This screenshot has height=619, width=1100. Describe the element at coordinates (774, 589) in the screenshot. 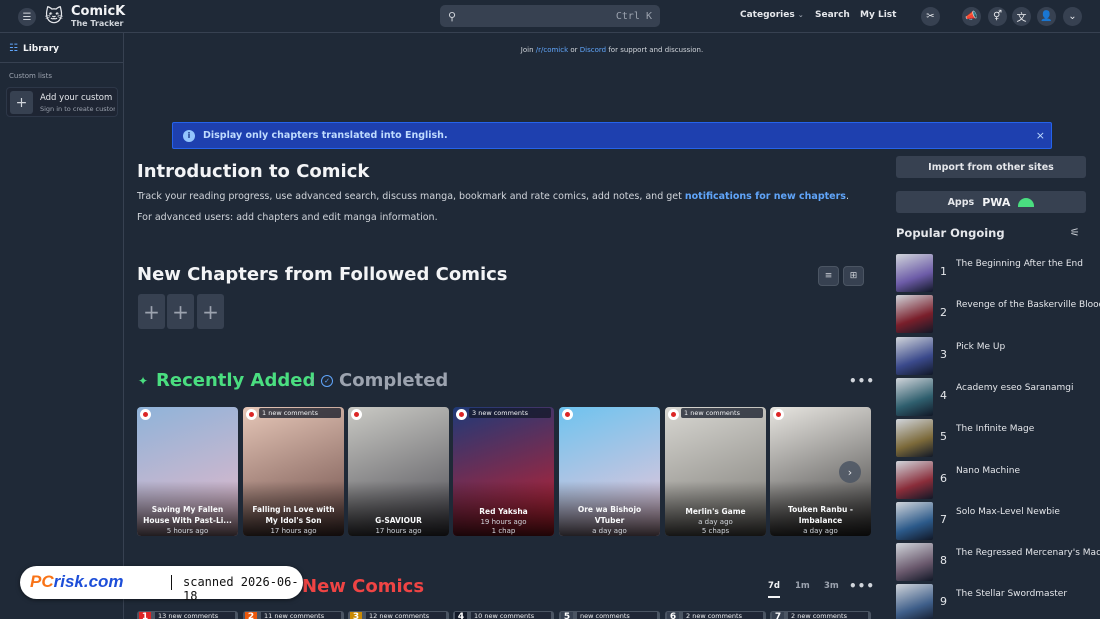

I see `tab-7d: 7d` at that location.